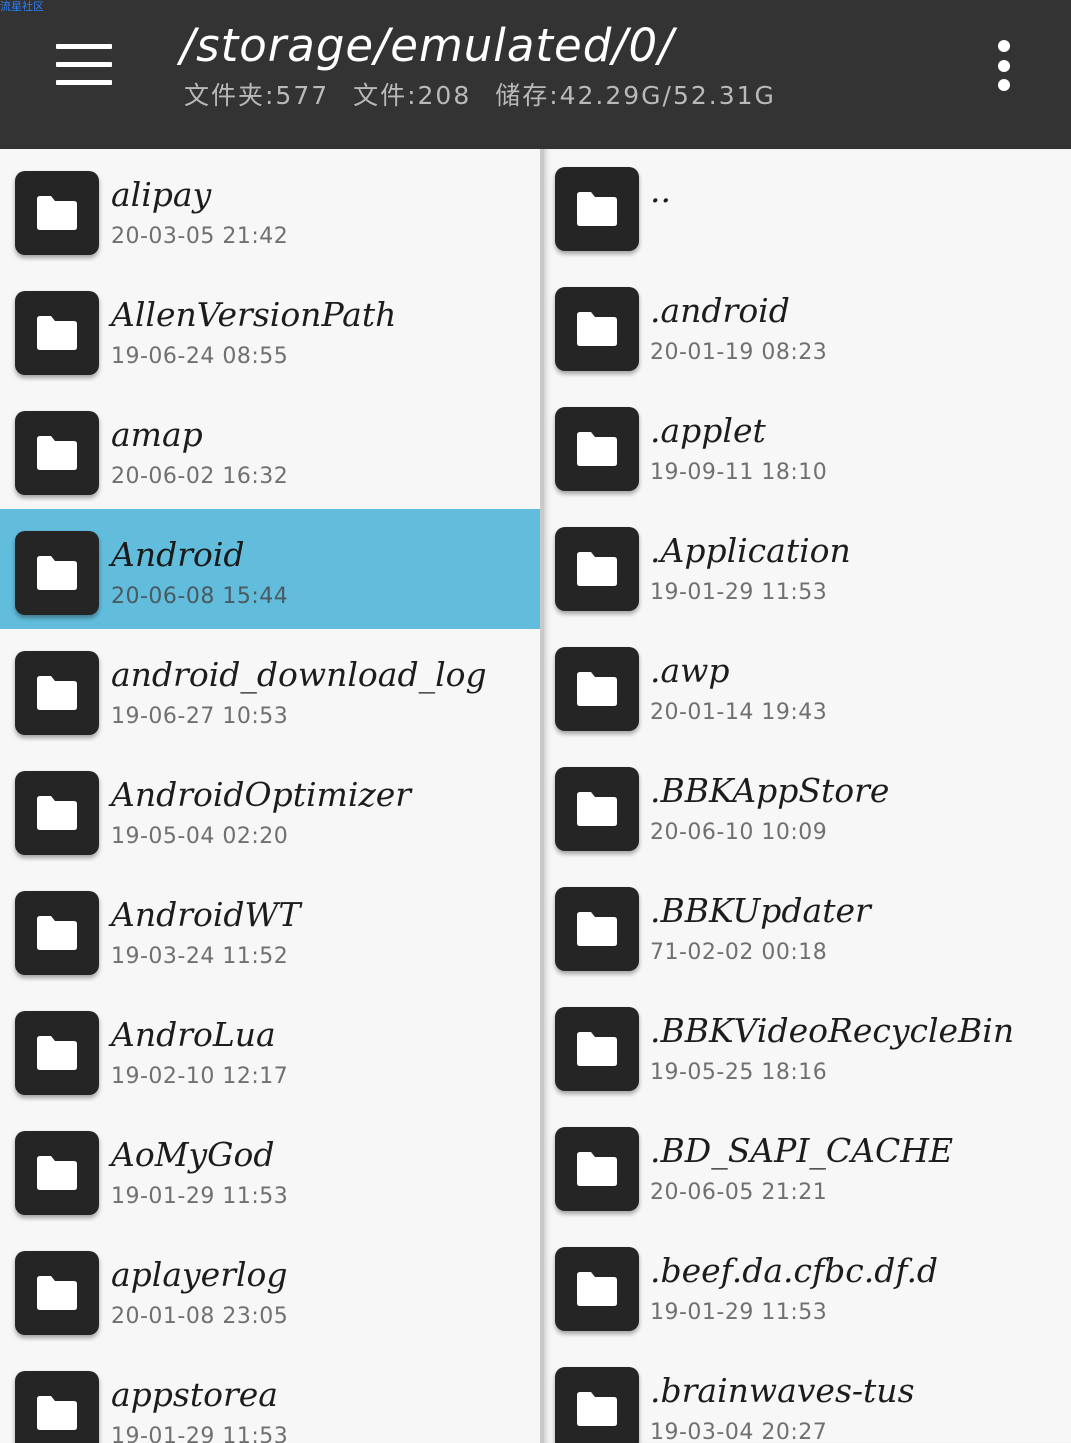 This screenshot has width=1071, height=1443. I want to click on modified-date: 19-06-27 10:53, so click(200, 716).